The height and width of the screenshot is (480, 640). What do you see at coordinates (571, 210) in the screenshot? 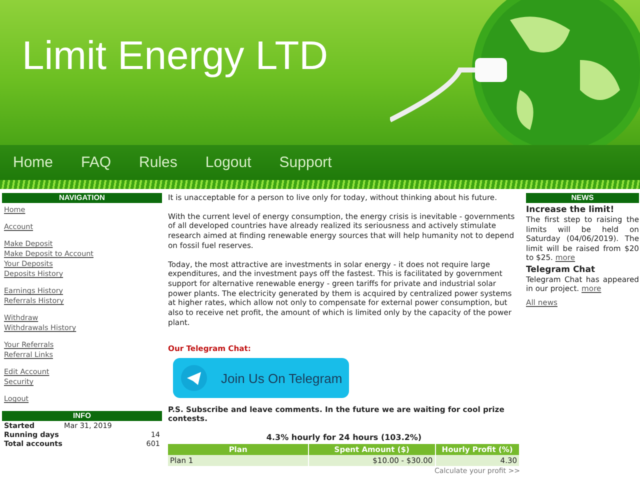
I see `news-title: Increase the limit!` at bounding box center [571, 210].